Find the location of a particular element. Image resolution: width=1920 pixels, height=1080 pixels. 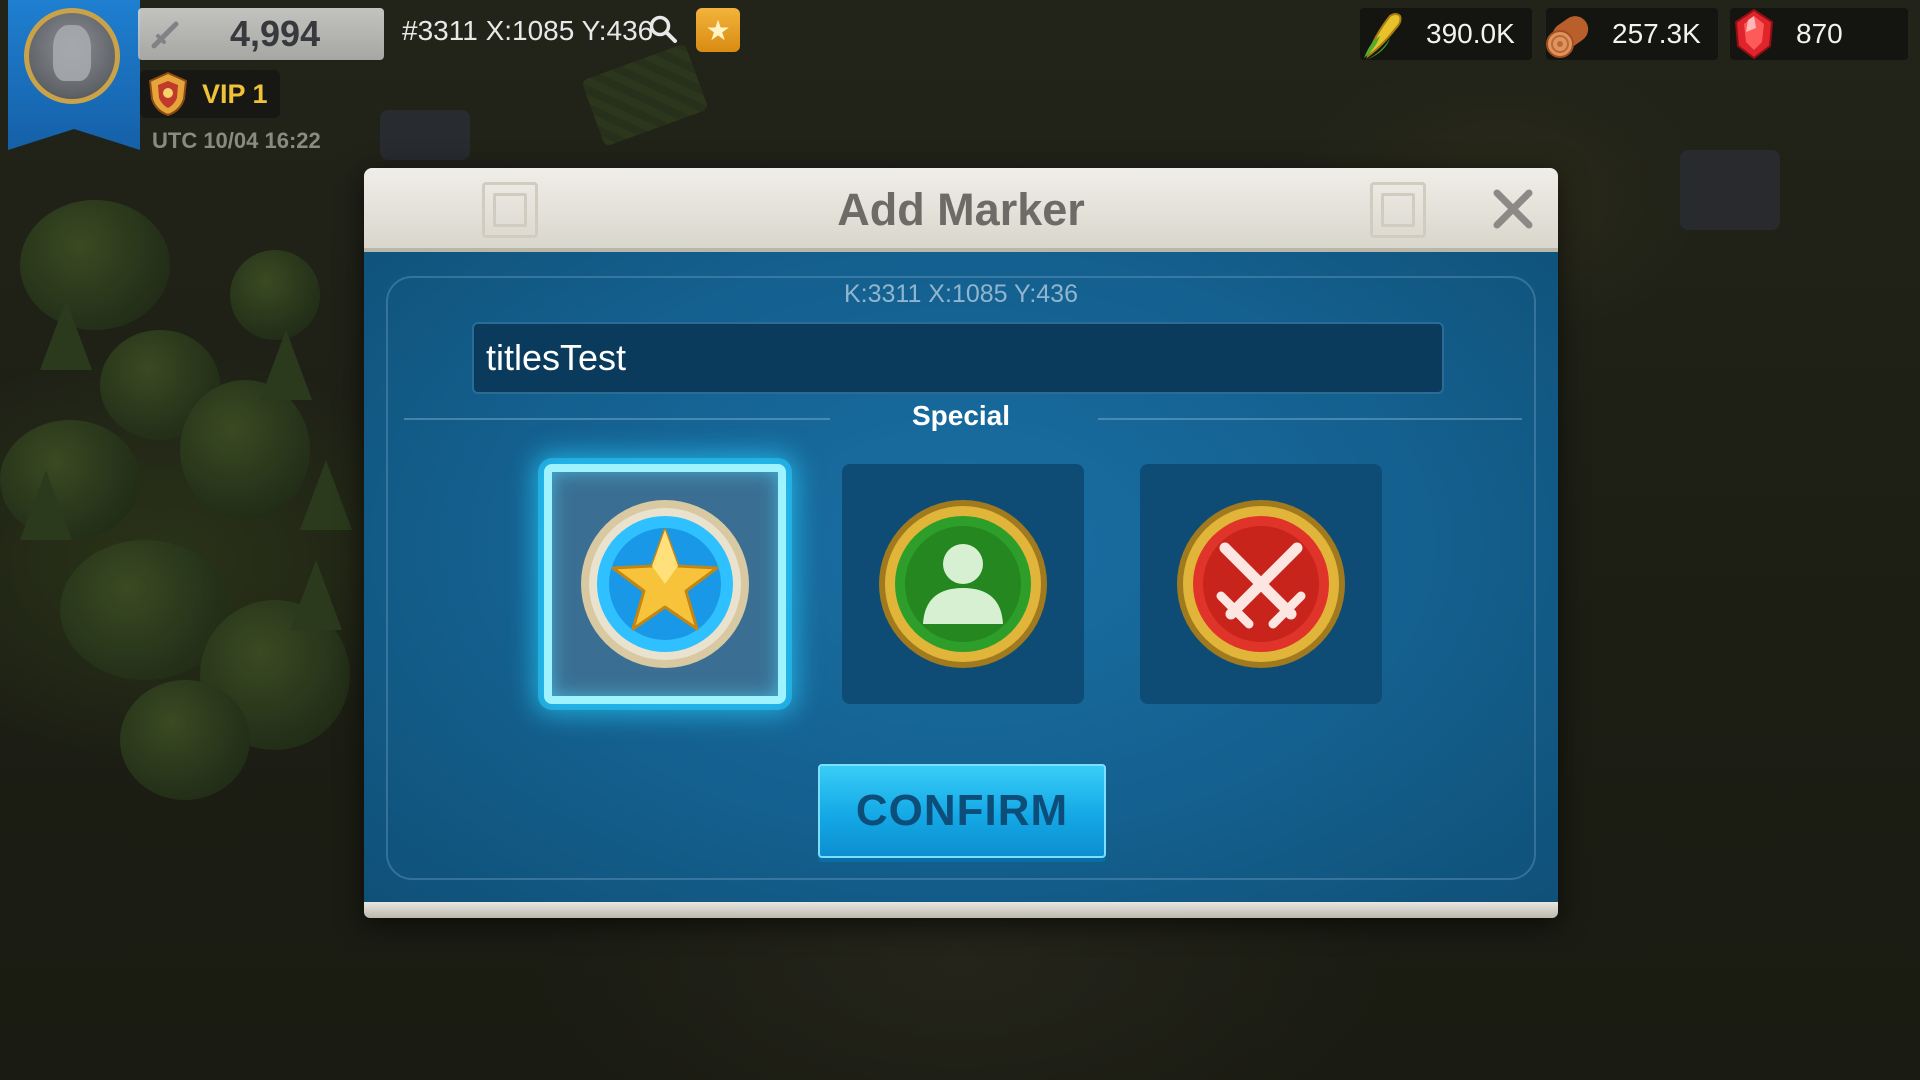

vip-badge: VIP 1 is located at coordinates (210, 94).